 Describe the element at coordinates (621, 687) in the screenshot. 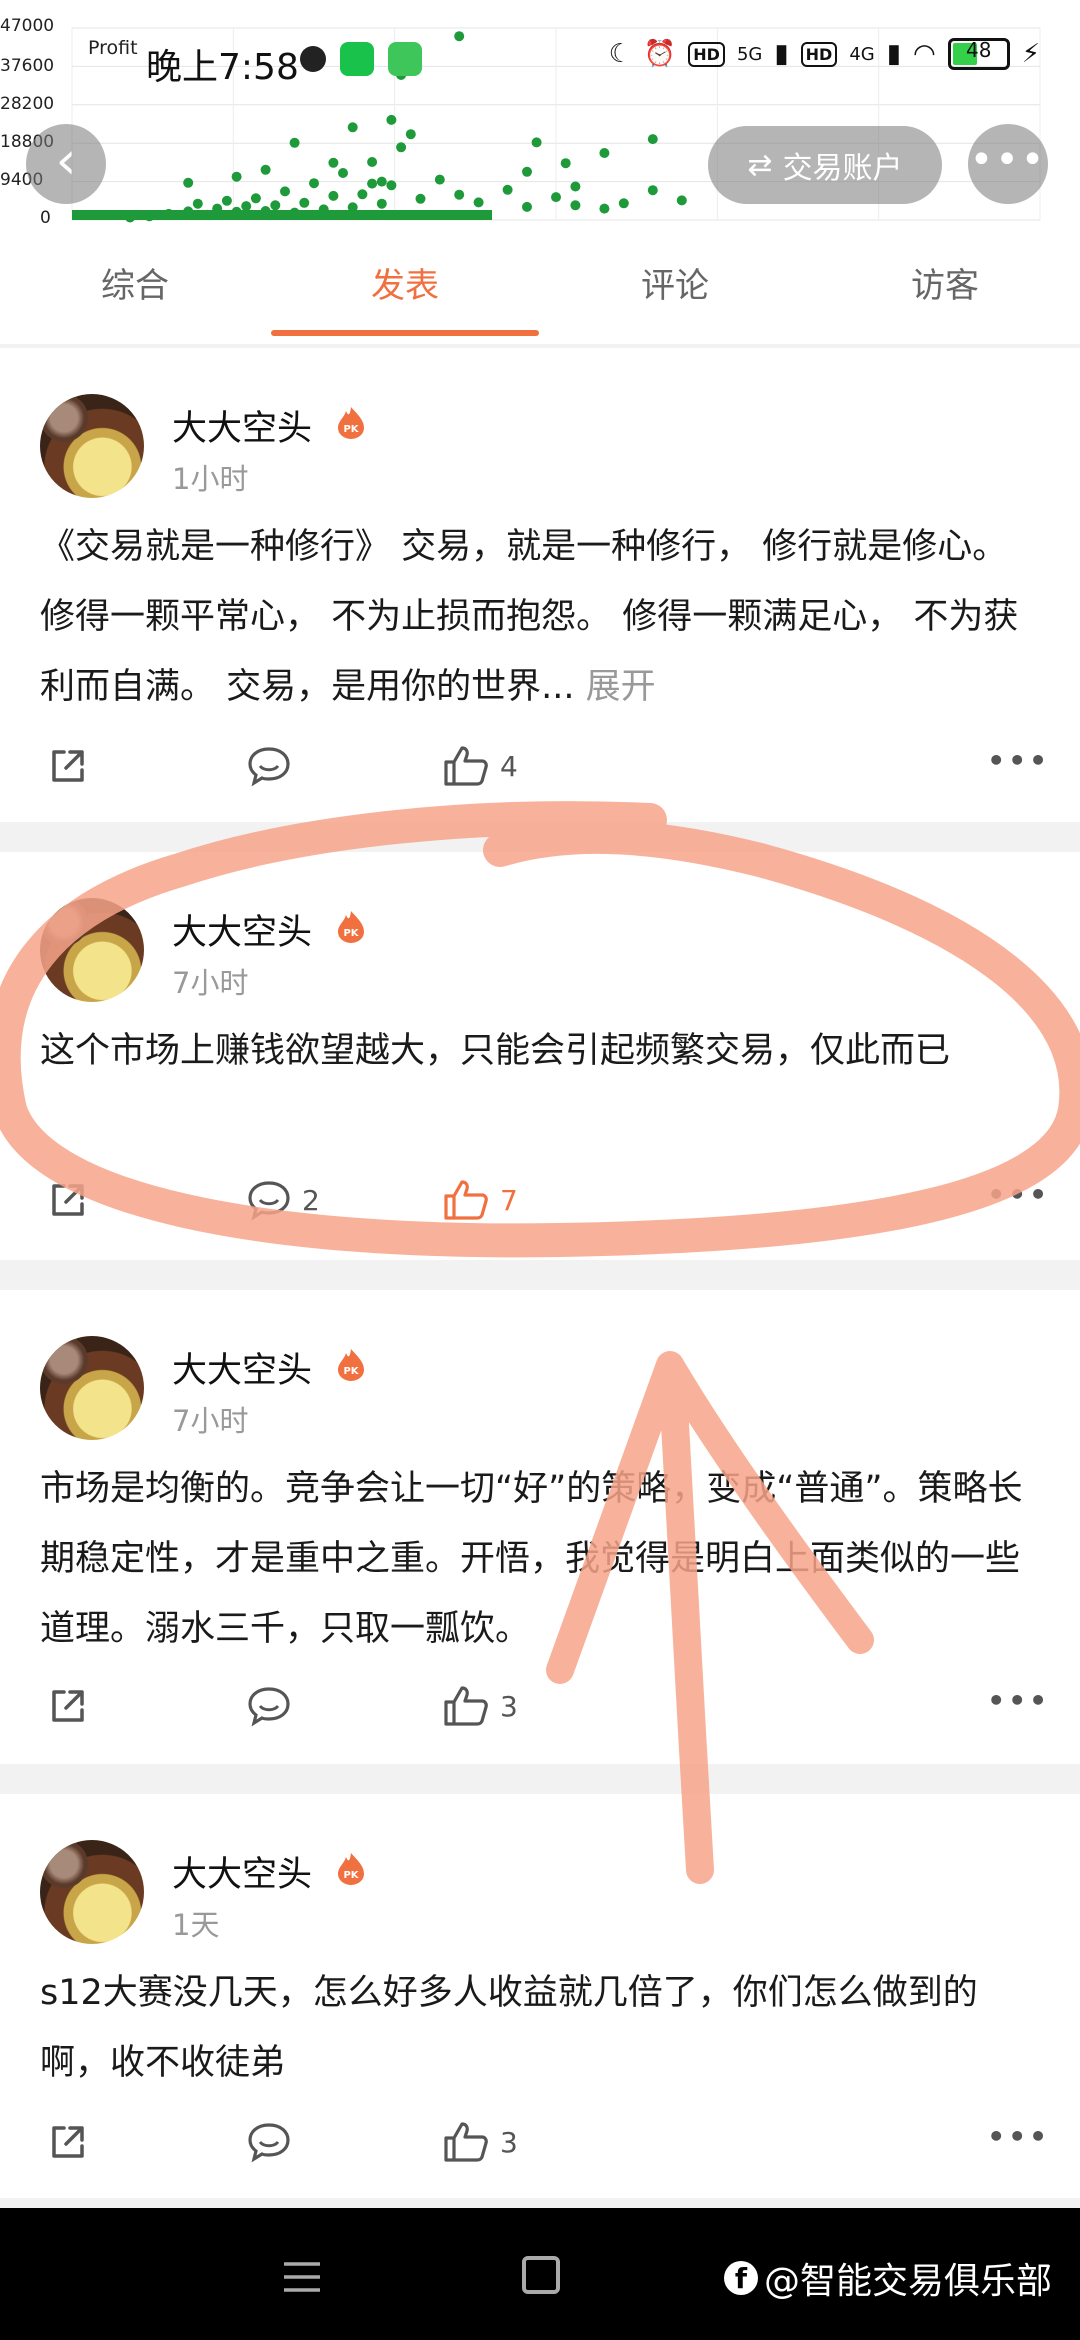

I see `expand-link: 展开` at that location.